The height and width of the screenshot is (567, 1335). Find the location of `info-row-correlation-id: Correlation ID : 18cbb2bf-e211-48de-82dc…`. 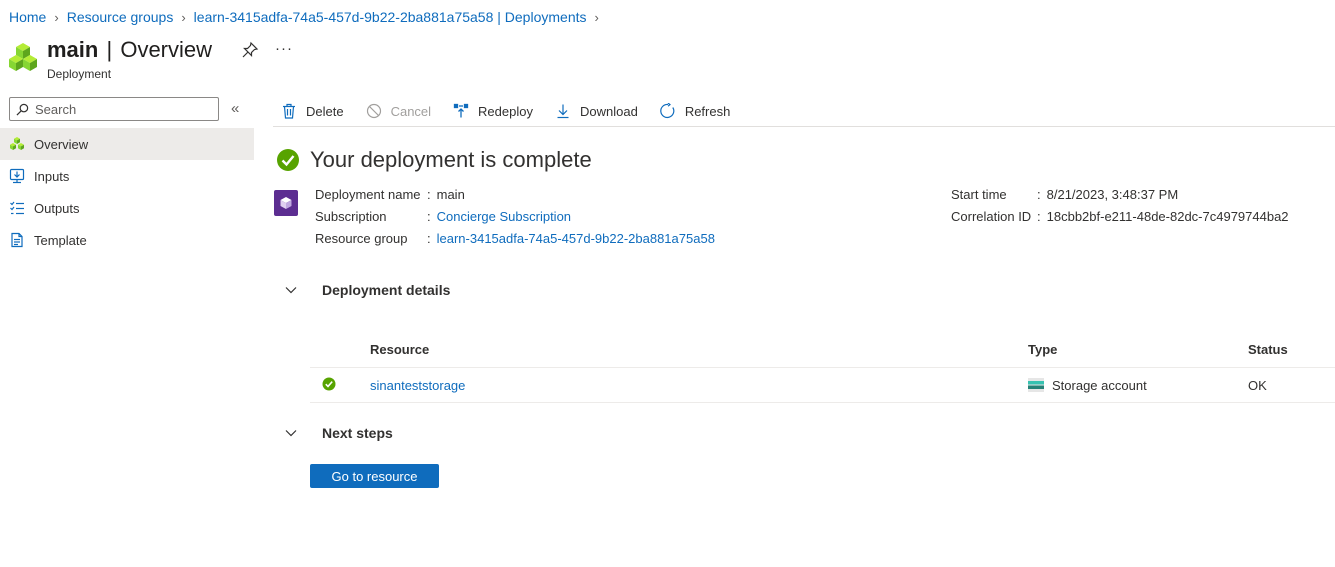

info-row-correlation-id: Correlation ID : 18cbb2bf-e211-48de-82dc… is located at coordinates (1120, 216).